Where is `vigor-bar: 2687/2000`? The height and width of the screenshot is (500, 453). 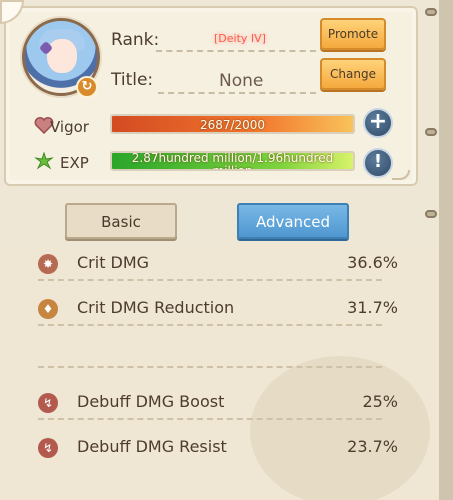
vigor-bar: 2687/2000 is located at coordinates (232, 124).